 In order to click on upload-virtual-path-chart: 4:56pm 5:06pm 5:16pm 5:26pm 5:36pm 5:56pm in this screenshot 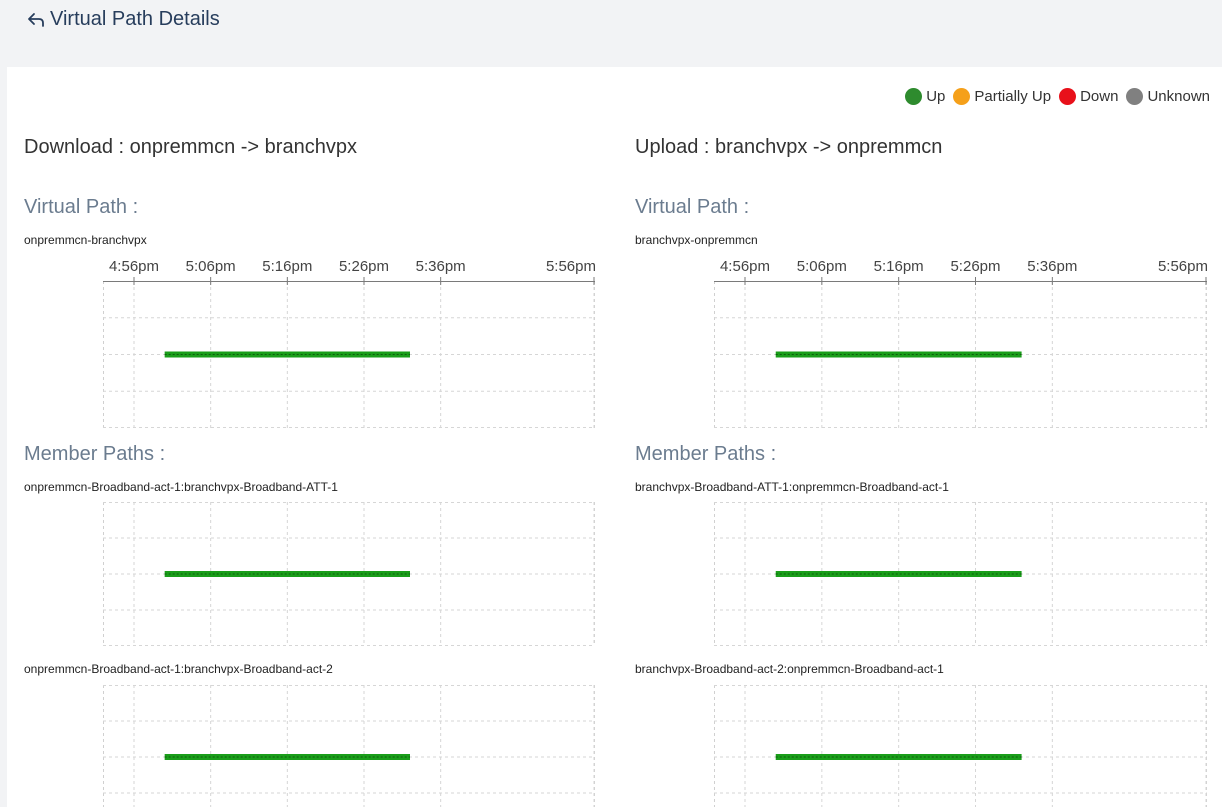, I will do `click(961, 343)`.